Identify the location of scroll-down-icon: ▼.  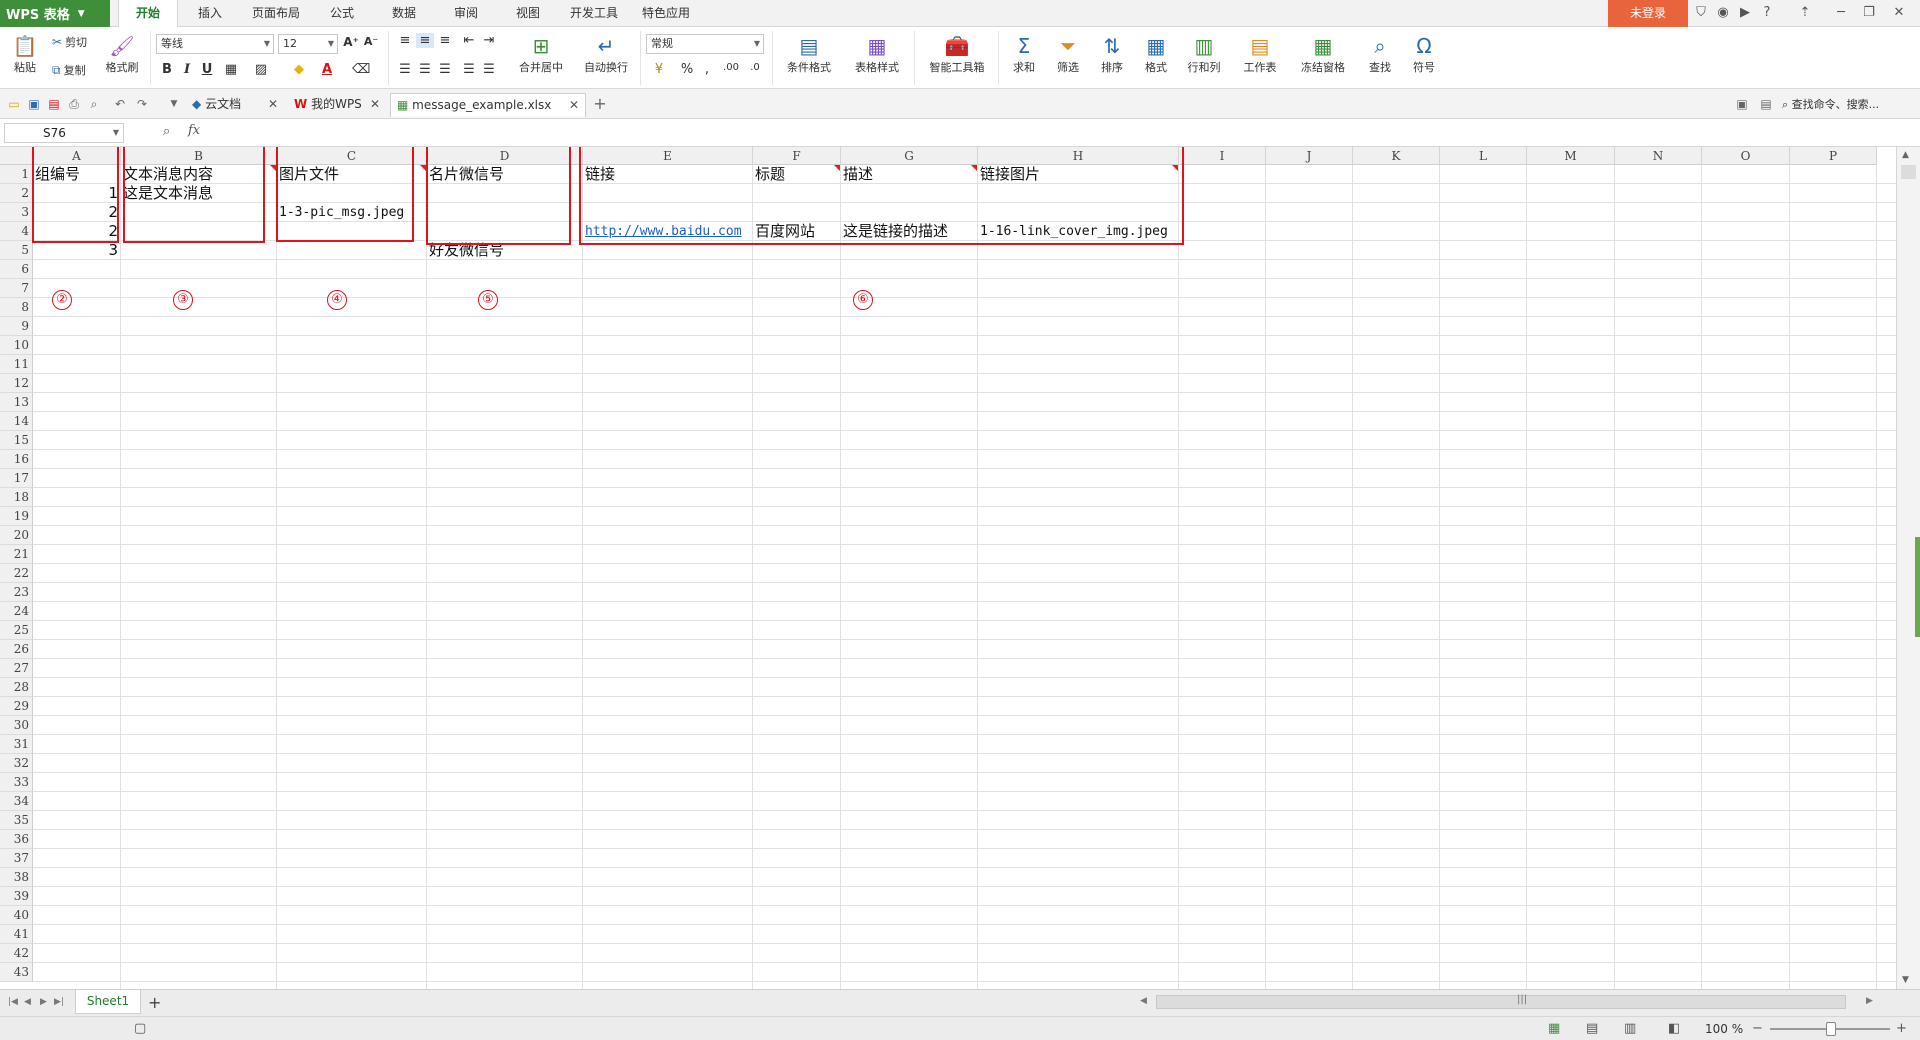
(1905, 980).